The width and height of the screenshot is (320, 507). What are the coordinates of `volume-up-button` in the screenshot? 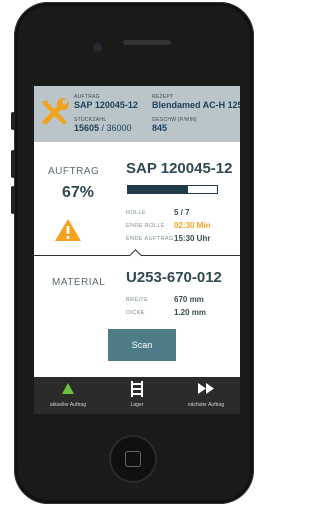 It's located at (13, 164).